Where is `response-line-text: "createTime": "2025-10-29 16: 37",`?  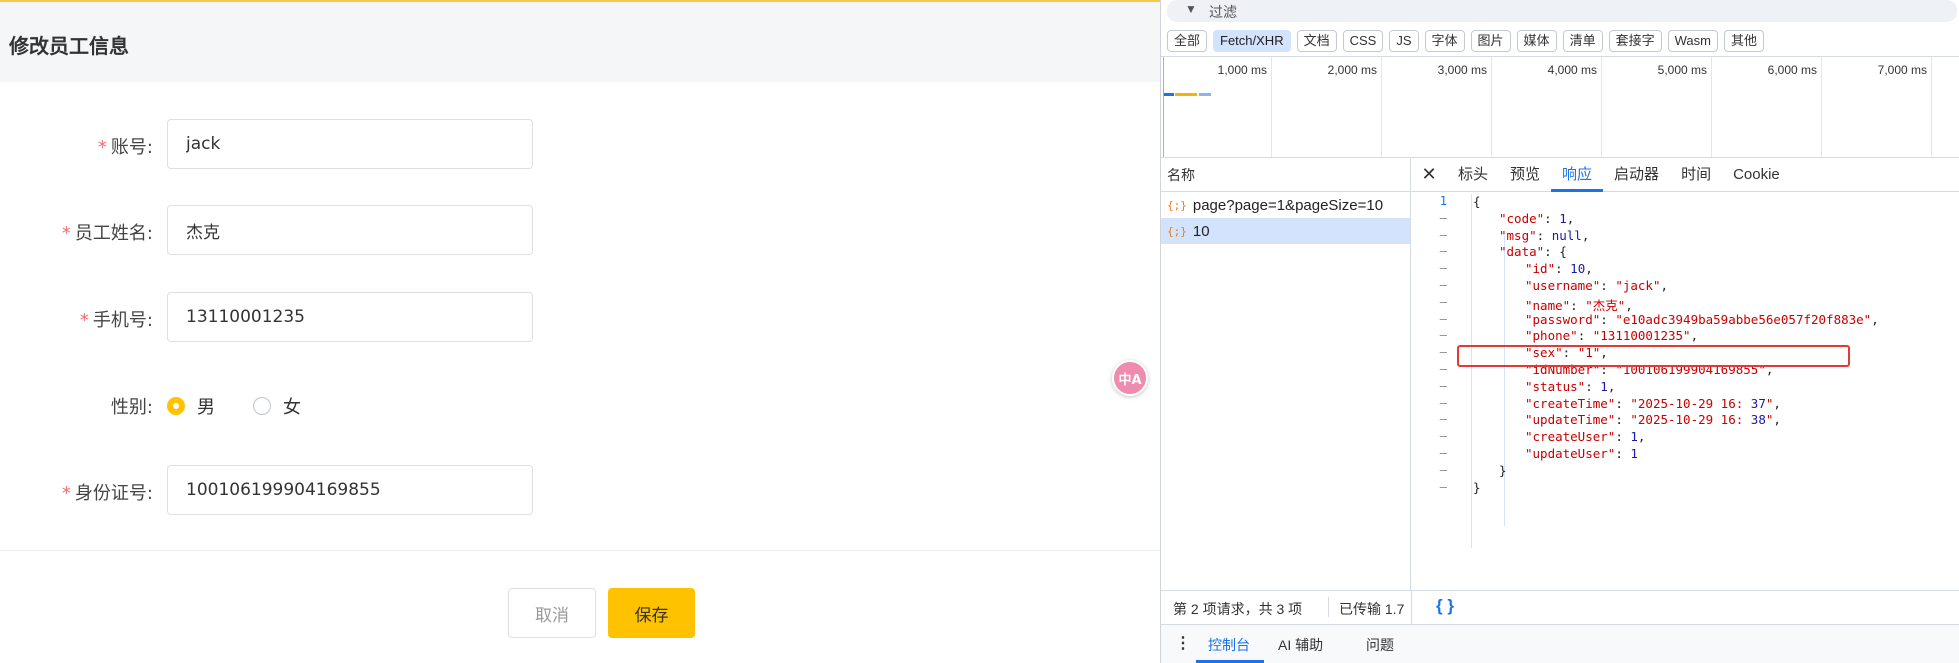
response-line-text: "createTime": "2025-10-29 16: 37", is located at coordinates (1653, 403).